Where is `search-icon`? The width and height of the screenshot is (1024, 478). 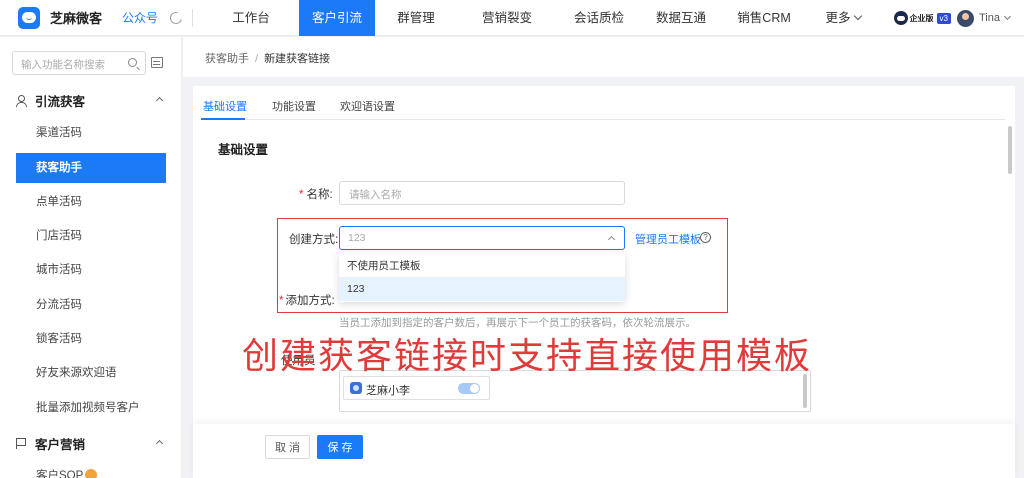 search-icon is located at coordinates (132, 62).